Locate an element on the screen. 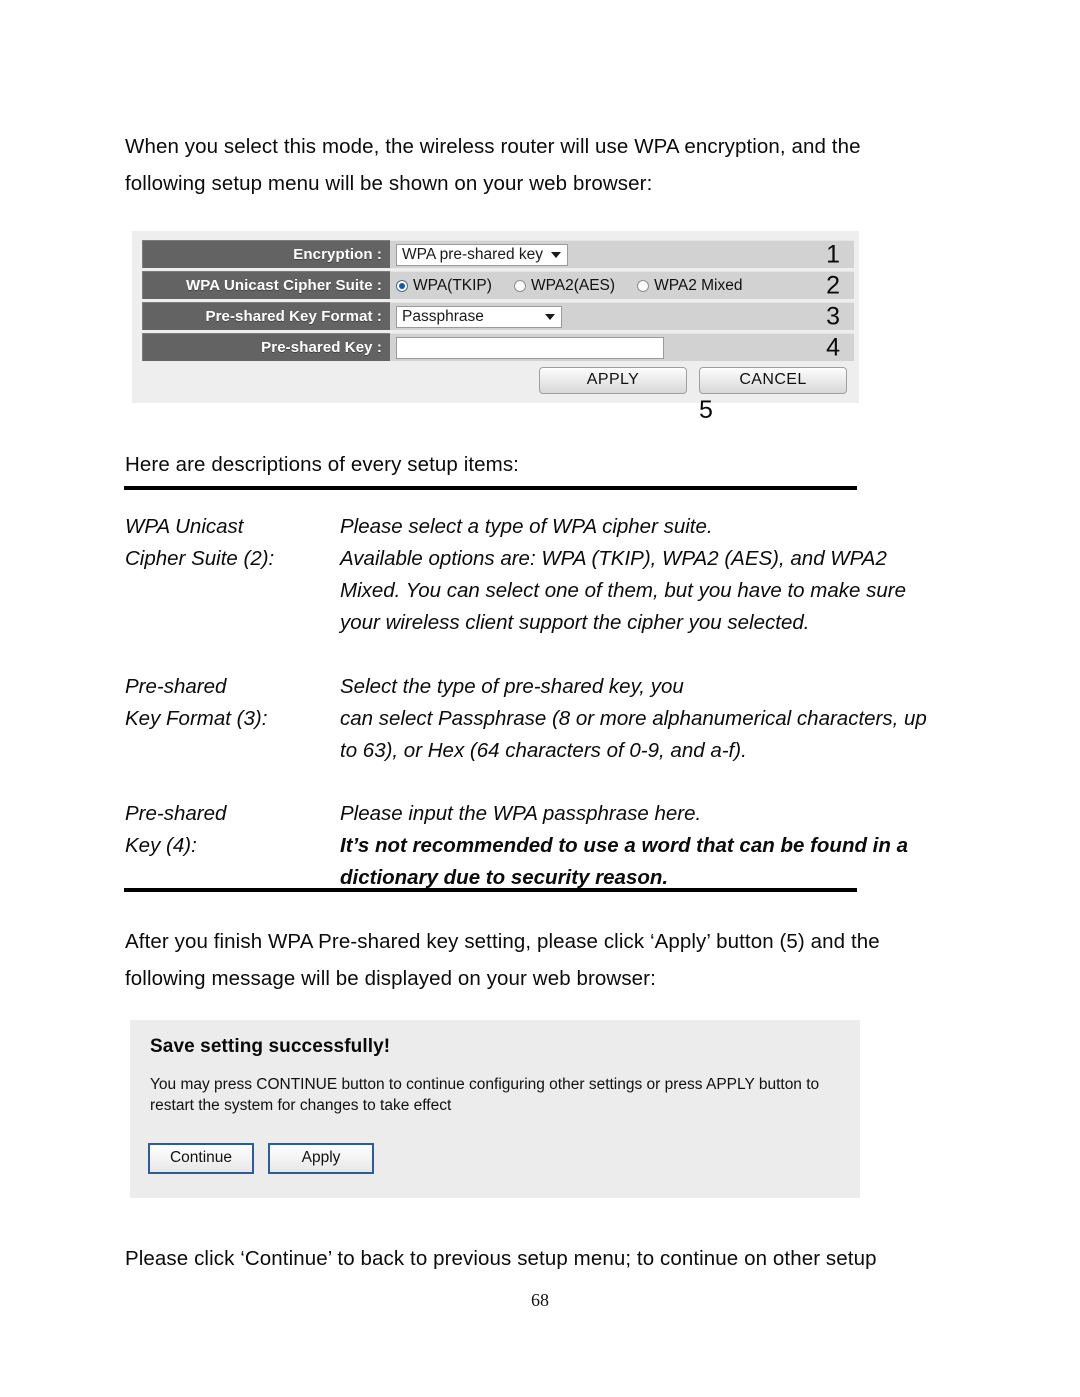  cipher-suite-radio-group: WPA(TKIP) WPA2(AES) WPA2 Mixed is located at coordinates (569, 286).